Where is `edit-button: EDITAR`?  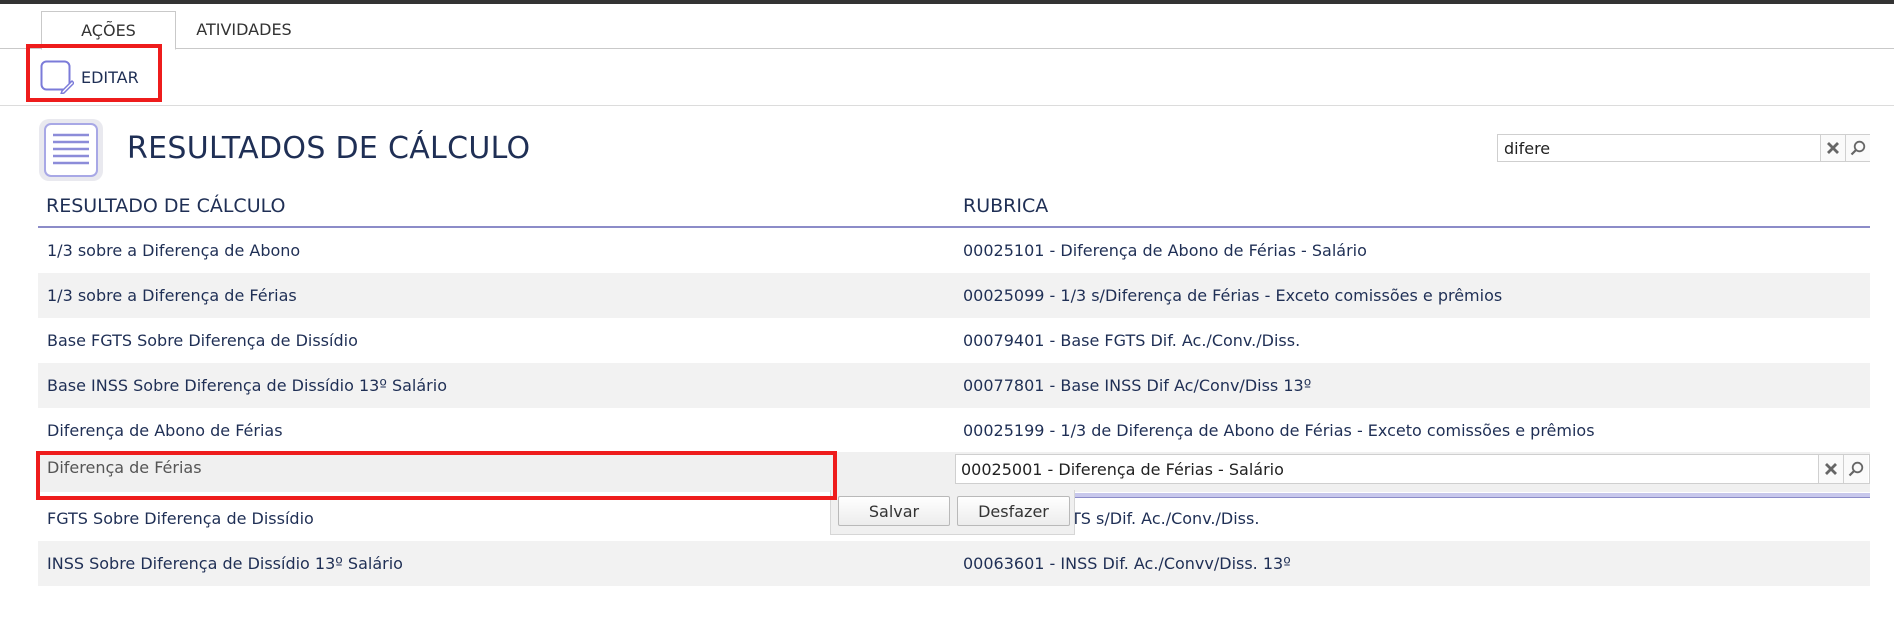 edit-button: EDITAR is located at coordinates (98, 77).